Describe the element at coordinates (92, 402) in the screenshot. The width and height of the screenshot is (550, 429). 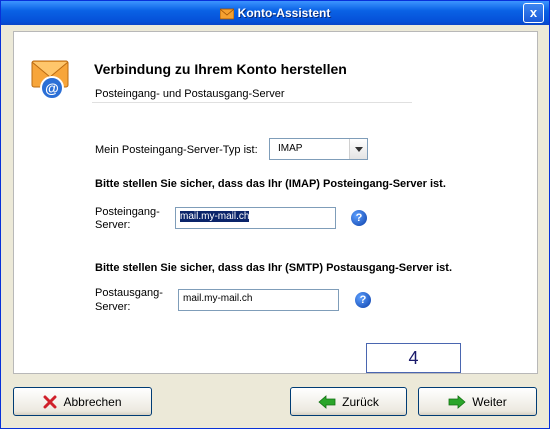
I see `cancel-button-label: Abbrechen` at that location.